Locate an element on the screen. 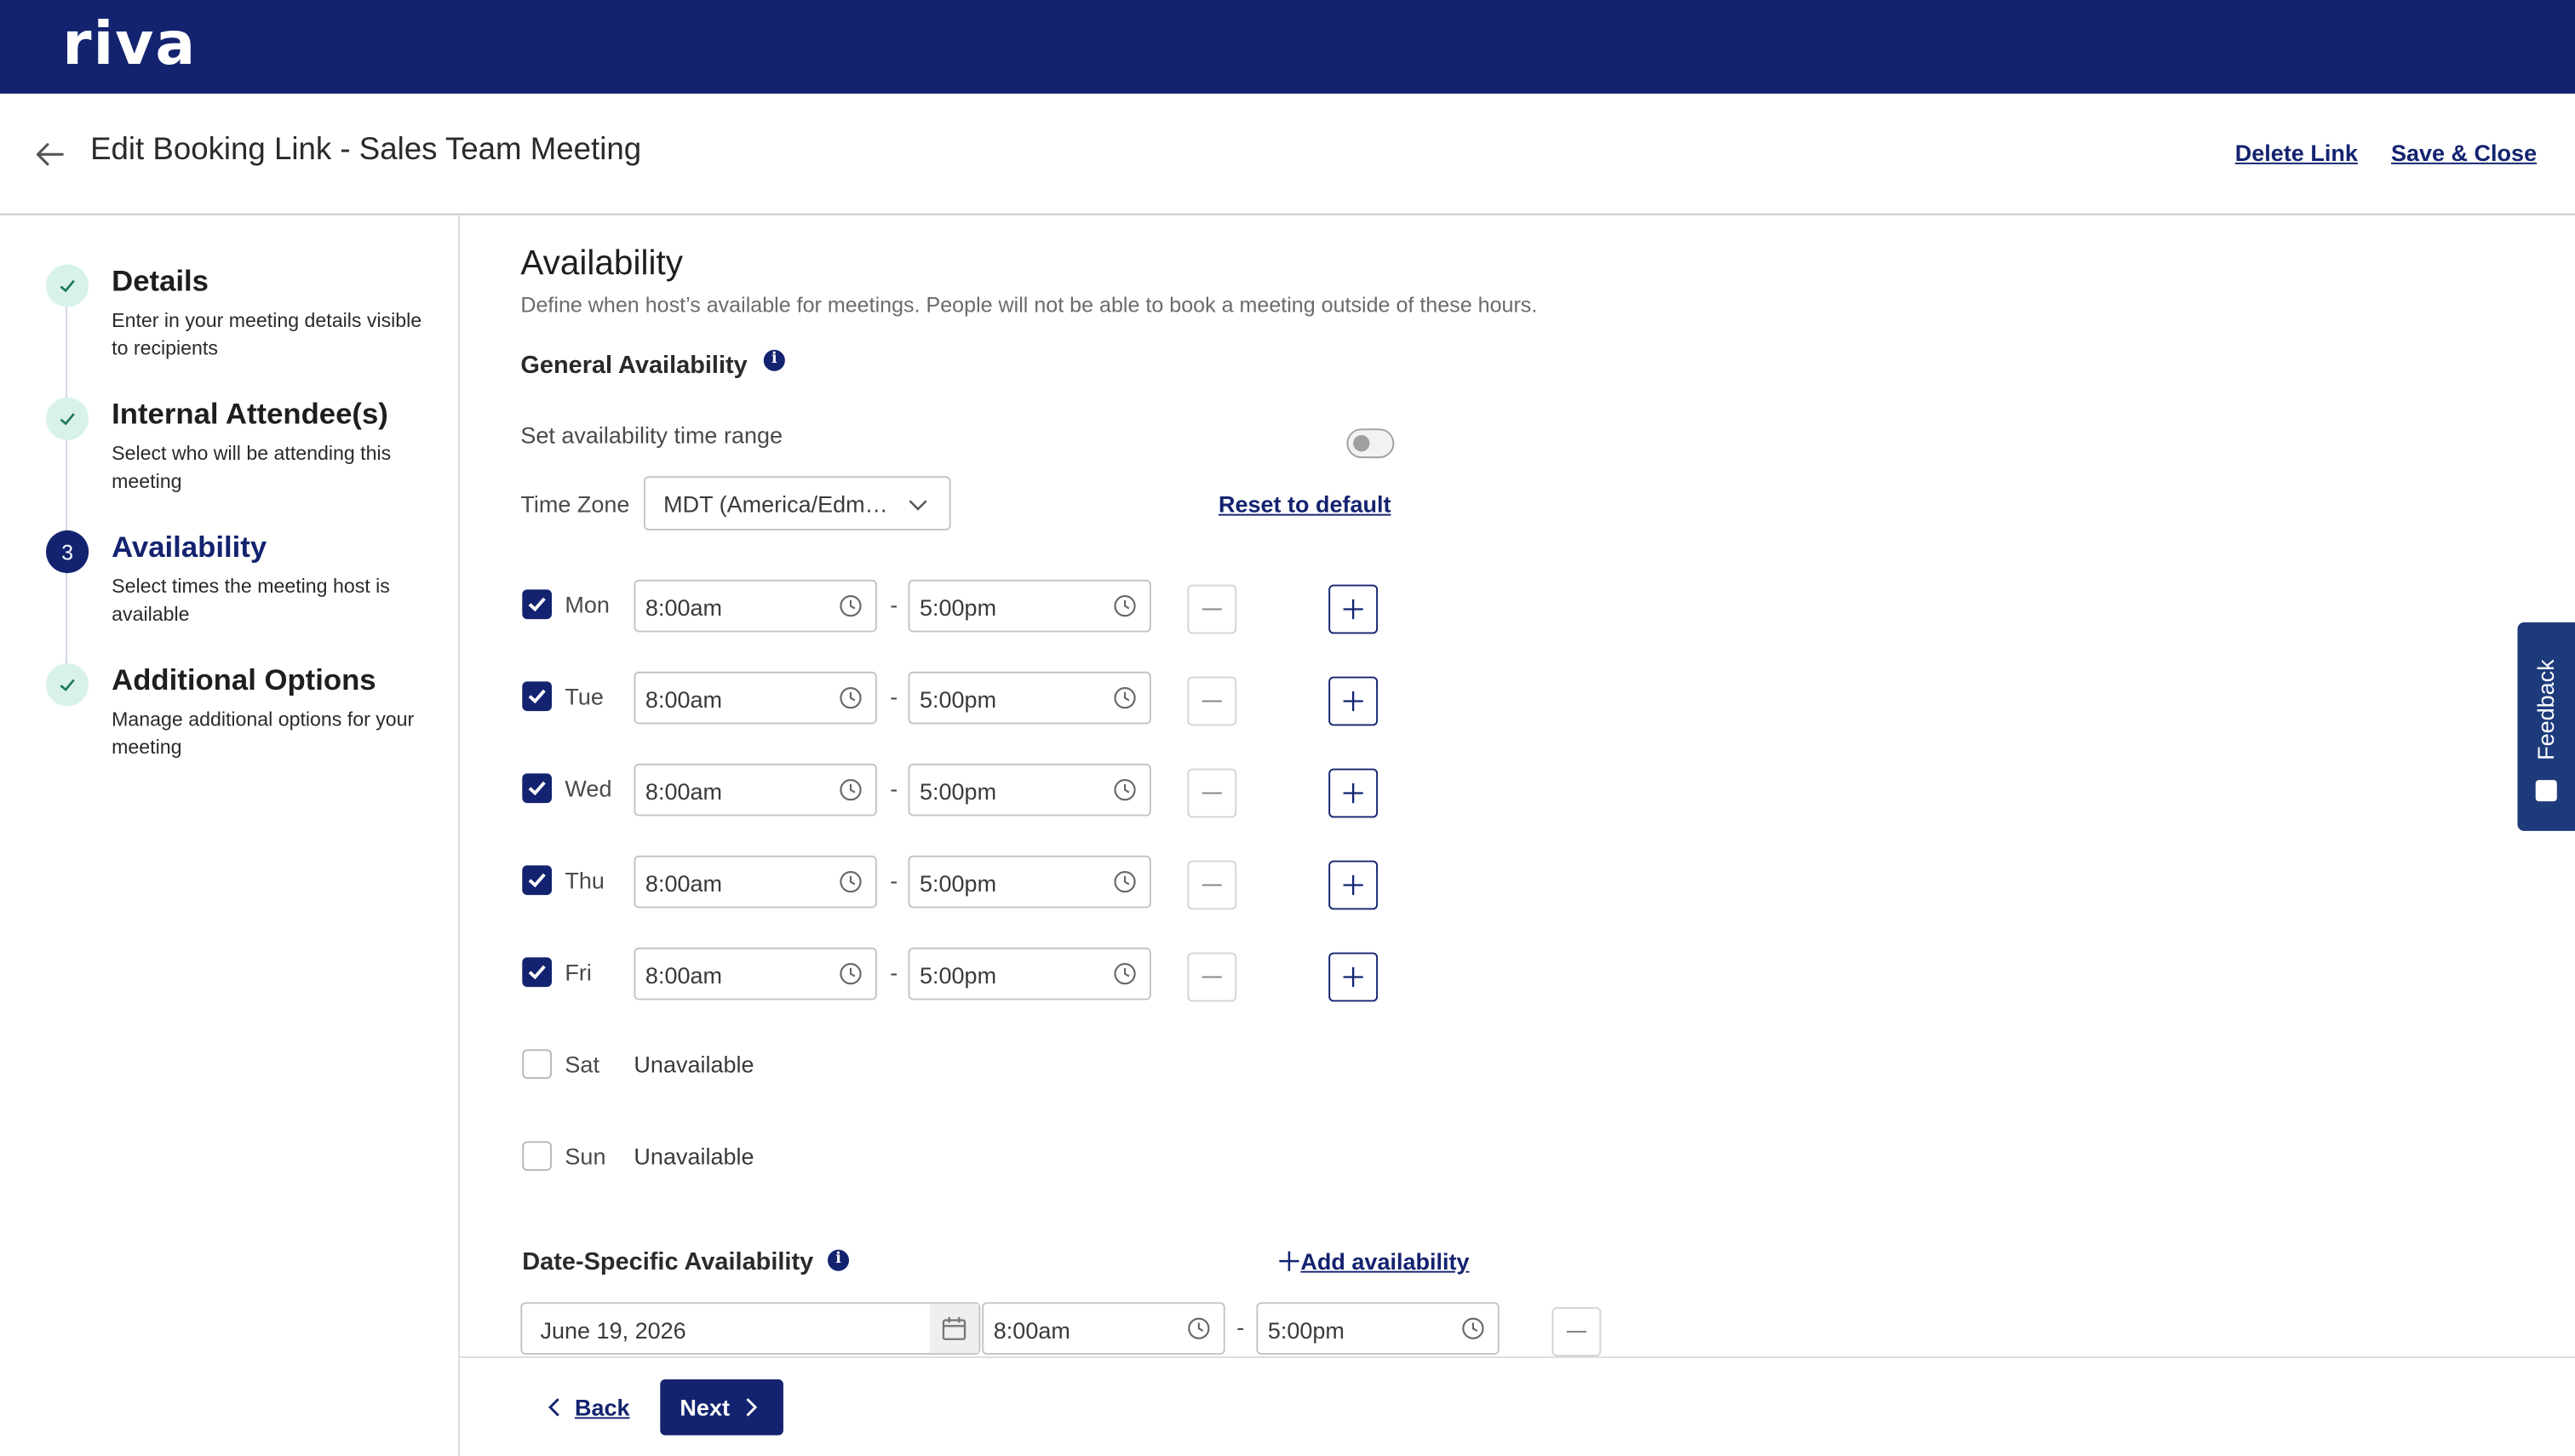 The width and height of the screenshot is (2575, 1456). date-specific-row: 8:00am - 5:00pm is located at coordinates (1061, 1330).